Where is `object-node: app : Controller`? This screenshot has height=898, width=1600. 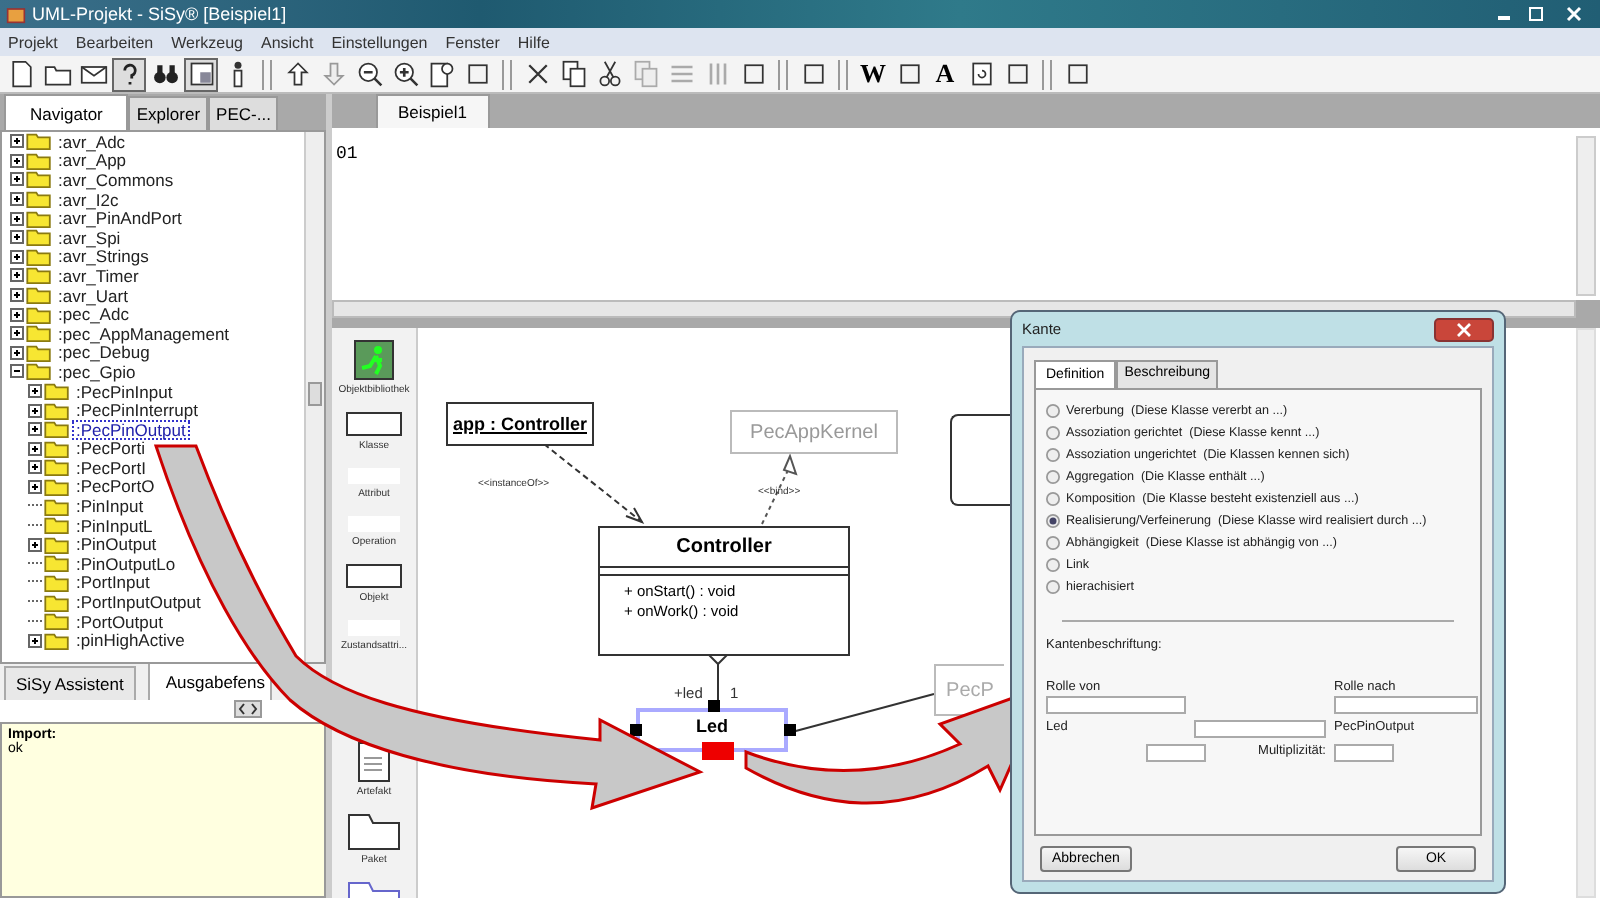 object-node: app : Controller is located at coordinates (520, 424).